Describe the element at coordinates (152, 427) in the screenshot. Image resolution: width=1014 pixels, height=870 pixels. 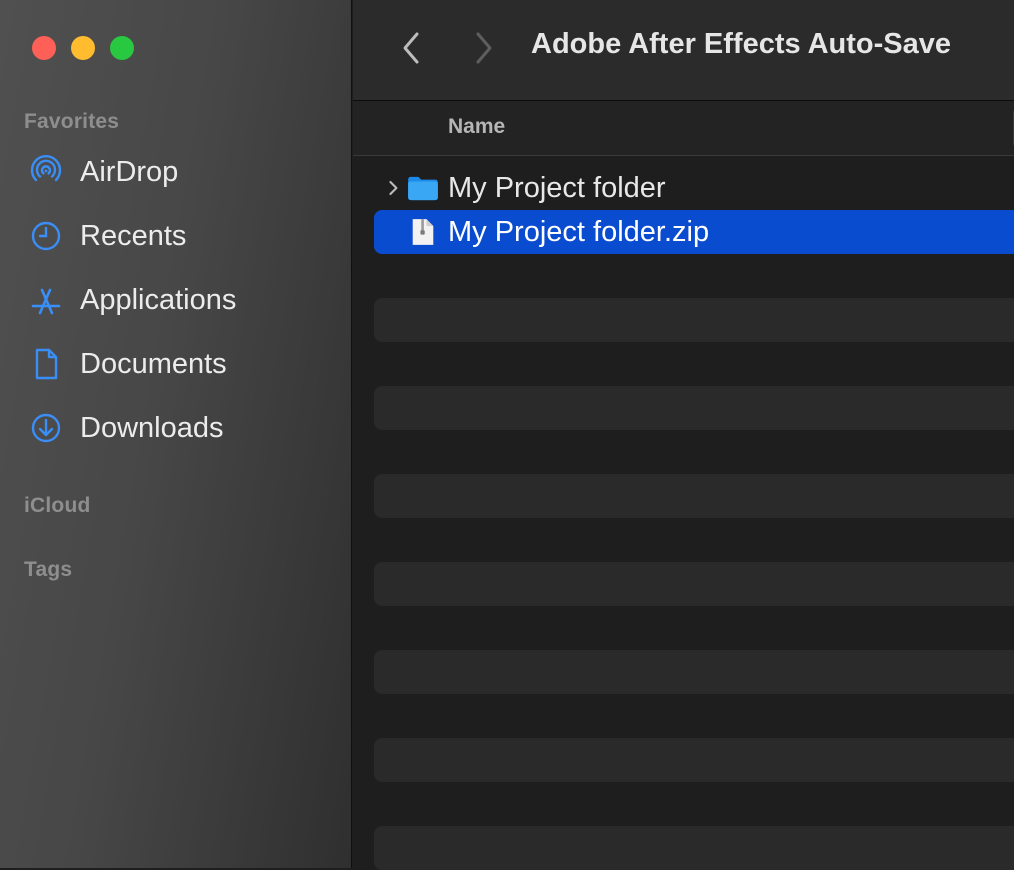
I see `sidebar-item-label: Downloads` at that location.